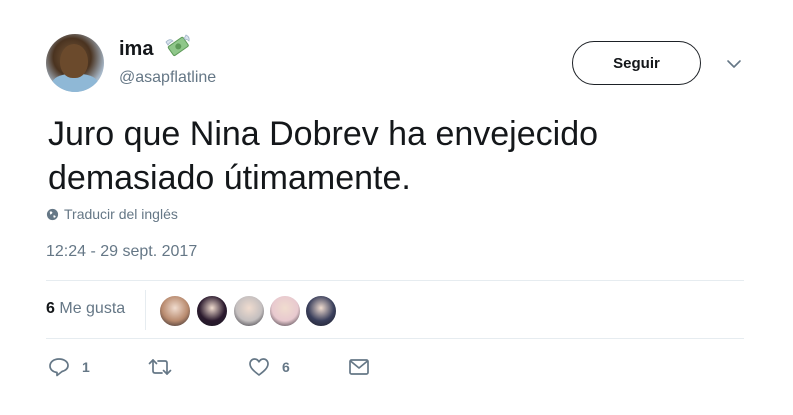 The image size is (793, 415). What do you see at coordinates (92, 308) in the screenshot?
I see `likes-label: Me gusta` at bounding box center [92, 308].